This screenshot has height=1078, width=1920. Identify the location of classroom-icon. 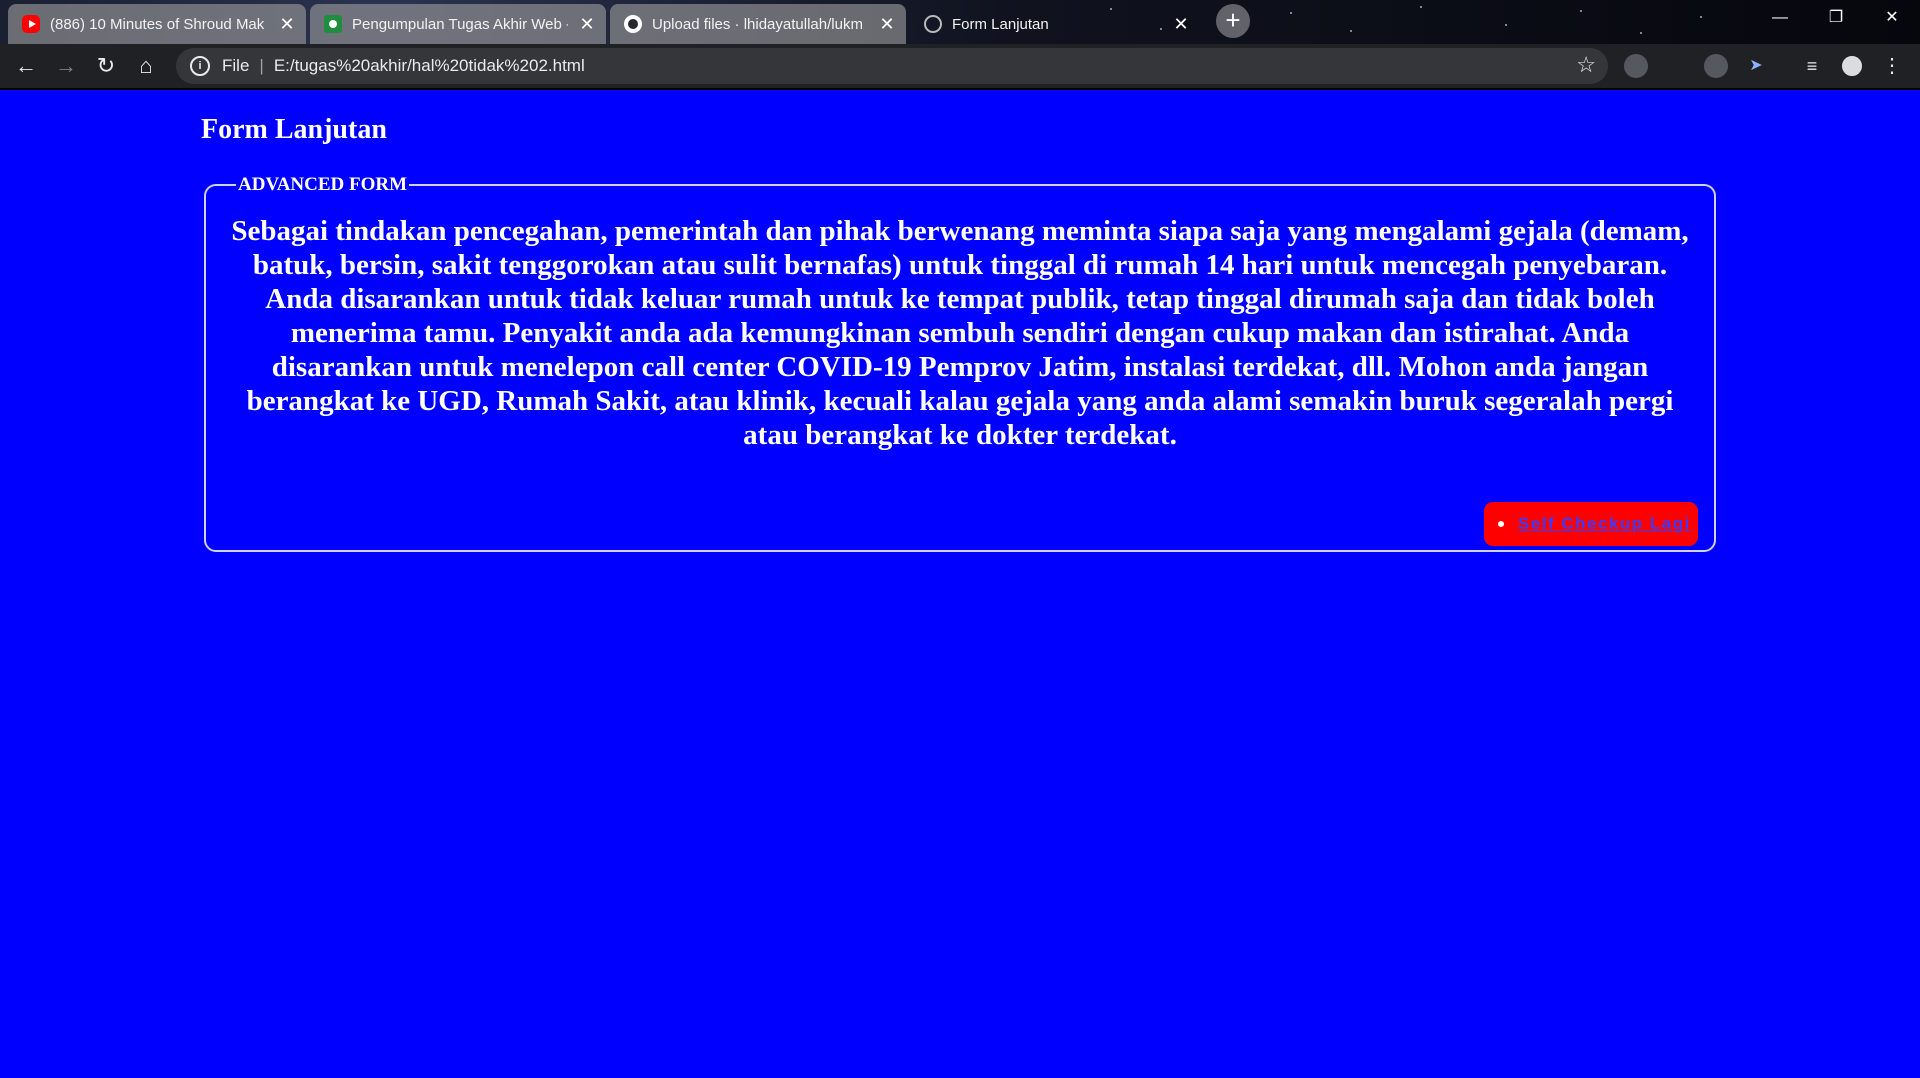
(333, 24).